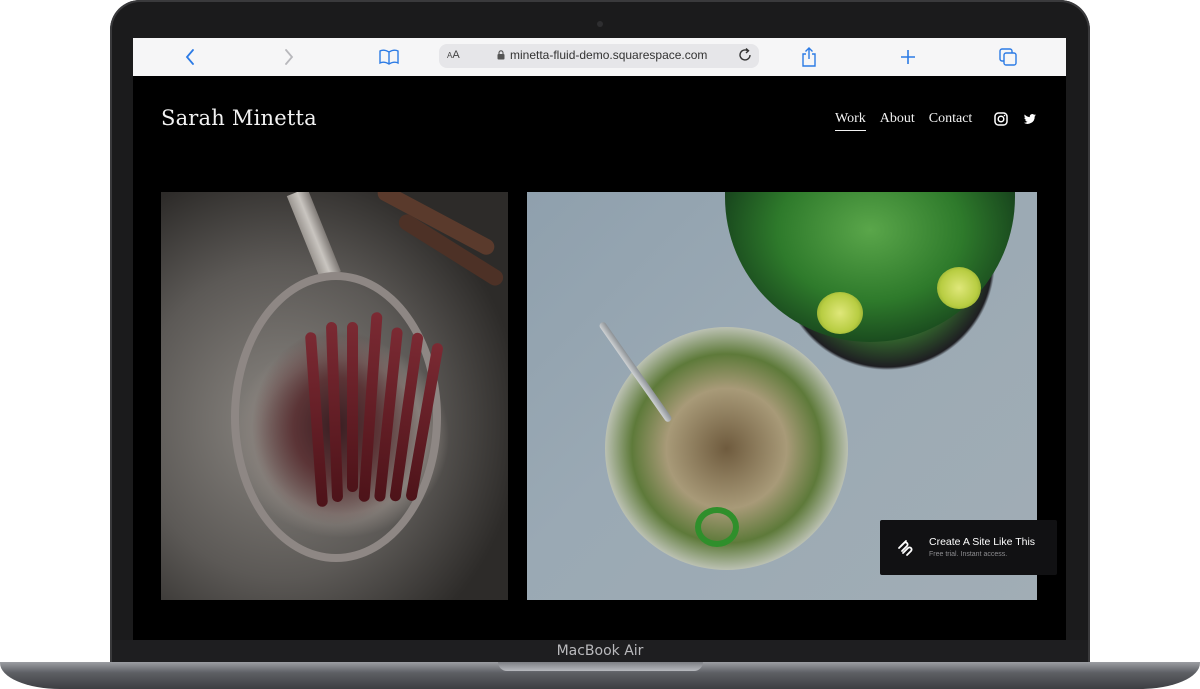 The width and height of the screenshot is (1200, 689). Describe the element at coordinates (1030, 119) in the screenshot. I see `twitter-icon` at that location.